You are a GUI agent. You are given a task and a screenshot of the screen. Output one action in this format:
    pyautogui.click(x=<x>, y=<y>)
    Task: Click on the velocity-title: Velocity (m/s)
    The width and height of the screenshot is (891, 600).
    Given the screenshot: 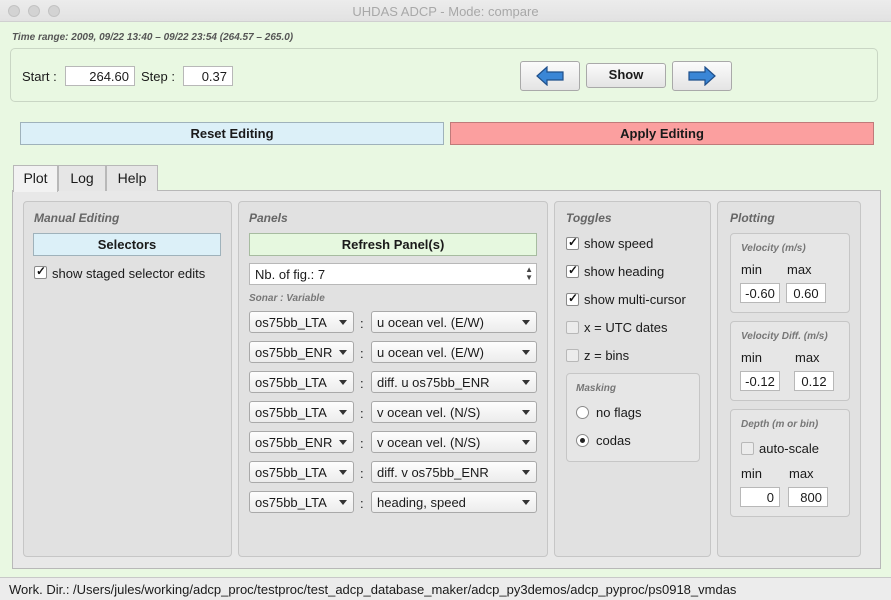 What is the action you would take?
    pyautogui.click(x=773, y=248)
    